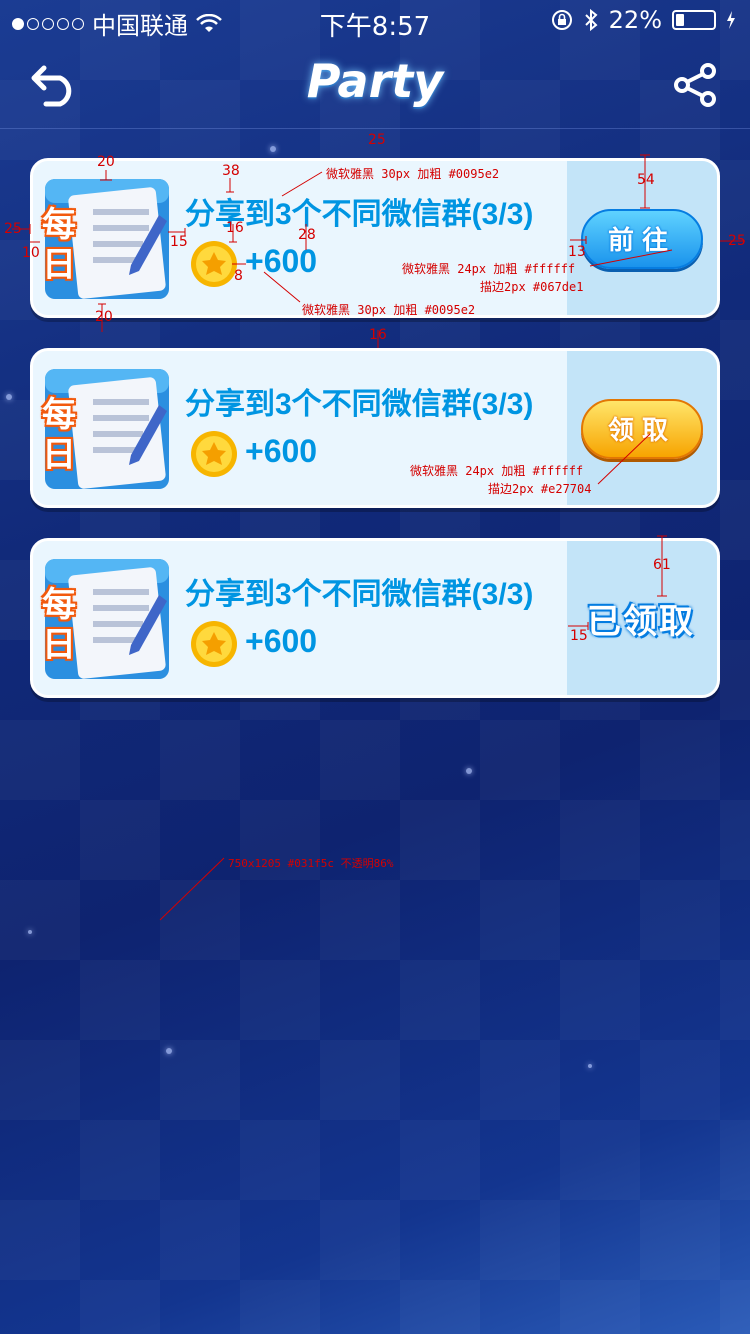  I want to click on status-right-group: 22%, so click(643, 20).